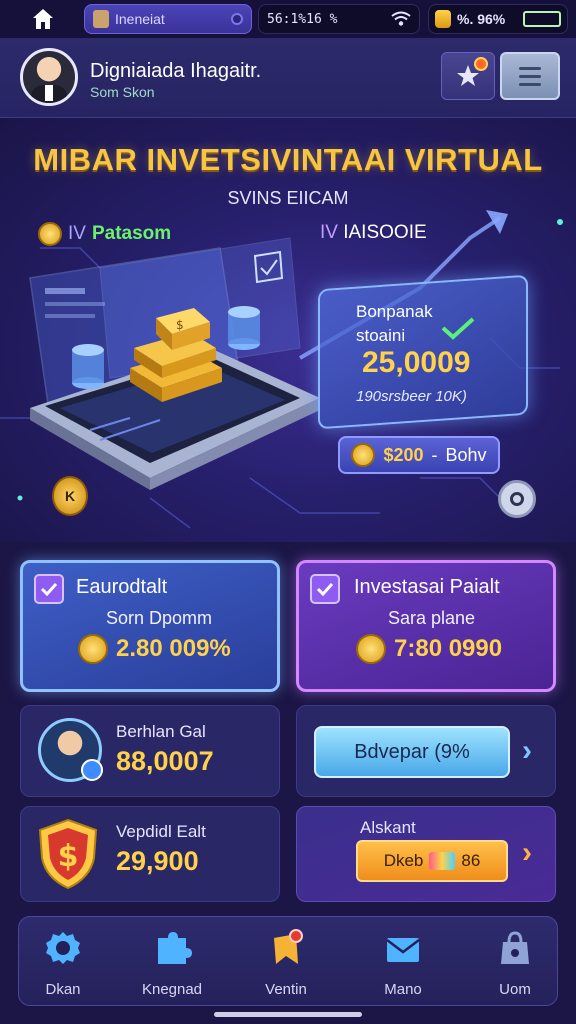 The height and width of the screenshot is (1024, 576). I want to click on price-tag-text: K, so click(70, 496).